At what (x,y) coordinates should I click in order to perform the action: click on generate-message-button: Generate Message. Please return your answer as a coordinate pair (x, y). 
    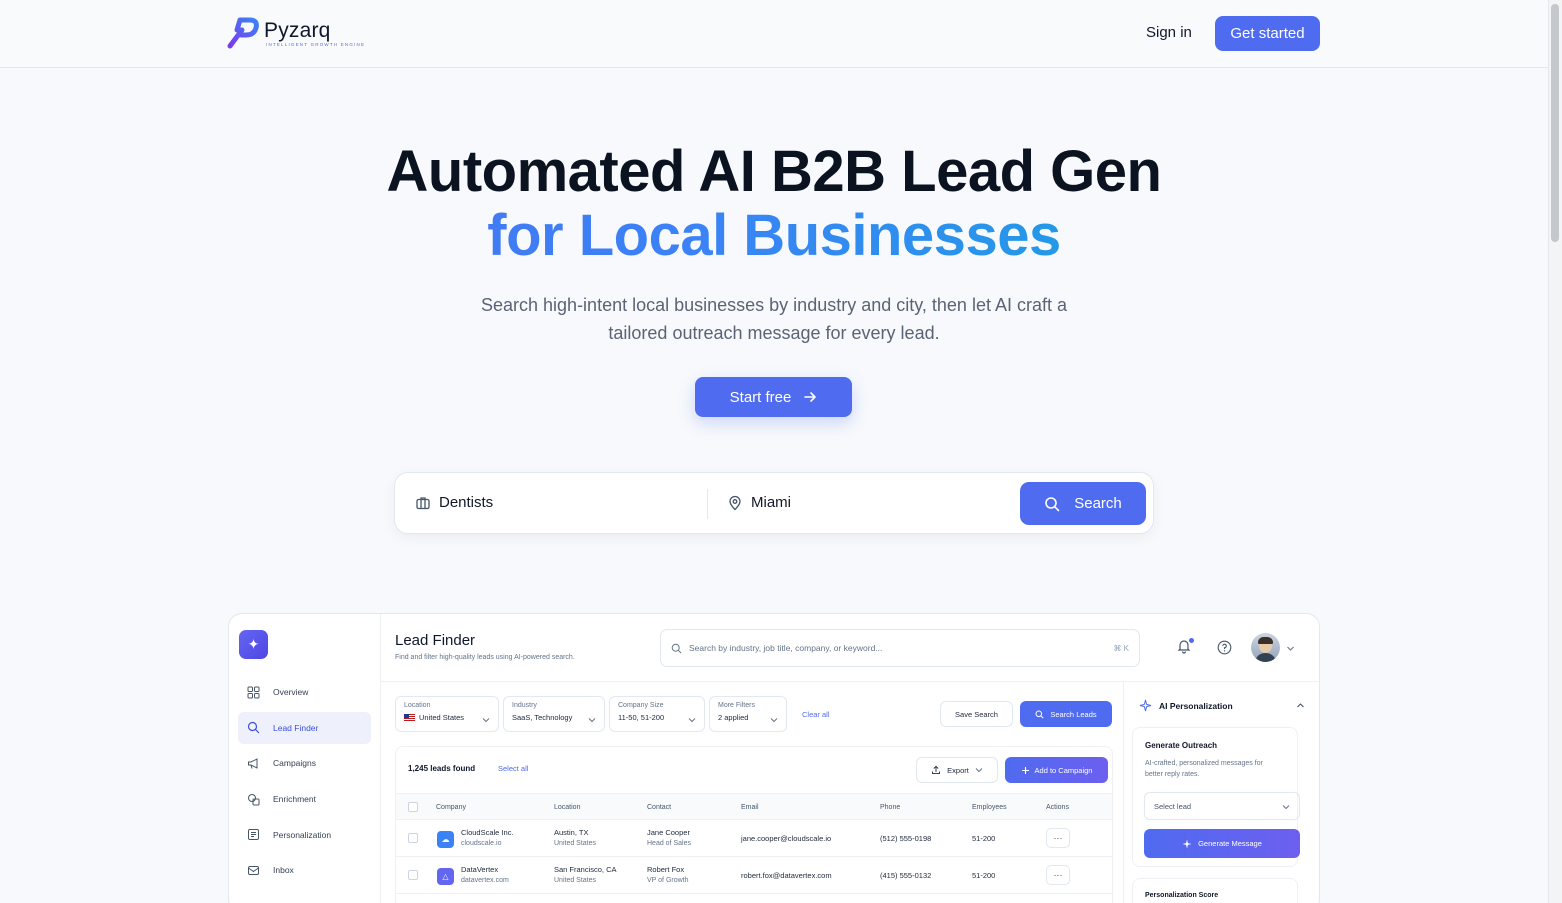
    Looking at the image, I should click on (1222, 843).